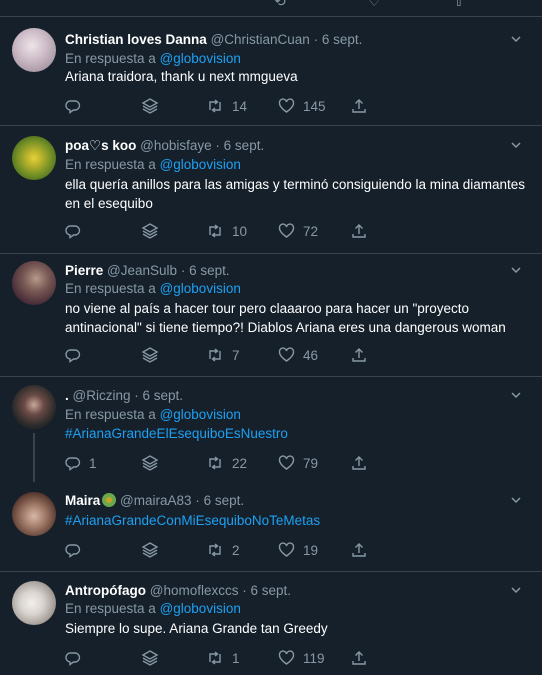 The image size is (542, 675). Describe the element at coordinates (67, 395) in the screenshot. I see `display-name: .` at that location.